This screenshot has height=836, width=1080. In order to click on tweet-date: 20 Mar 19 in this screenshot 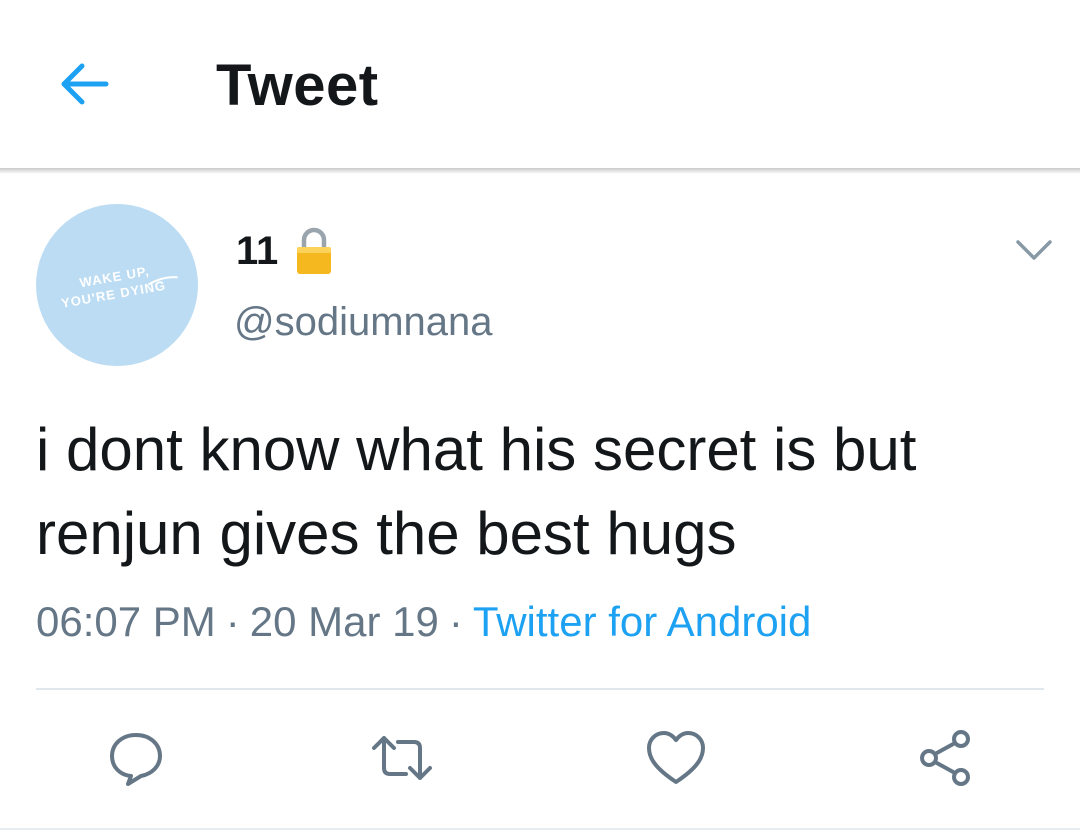, I will do `click(344, 621)`.